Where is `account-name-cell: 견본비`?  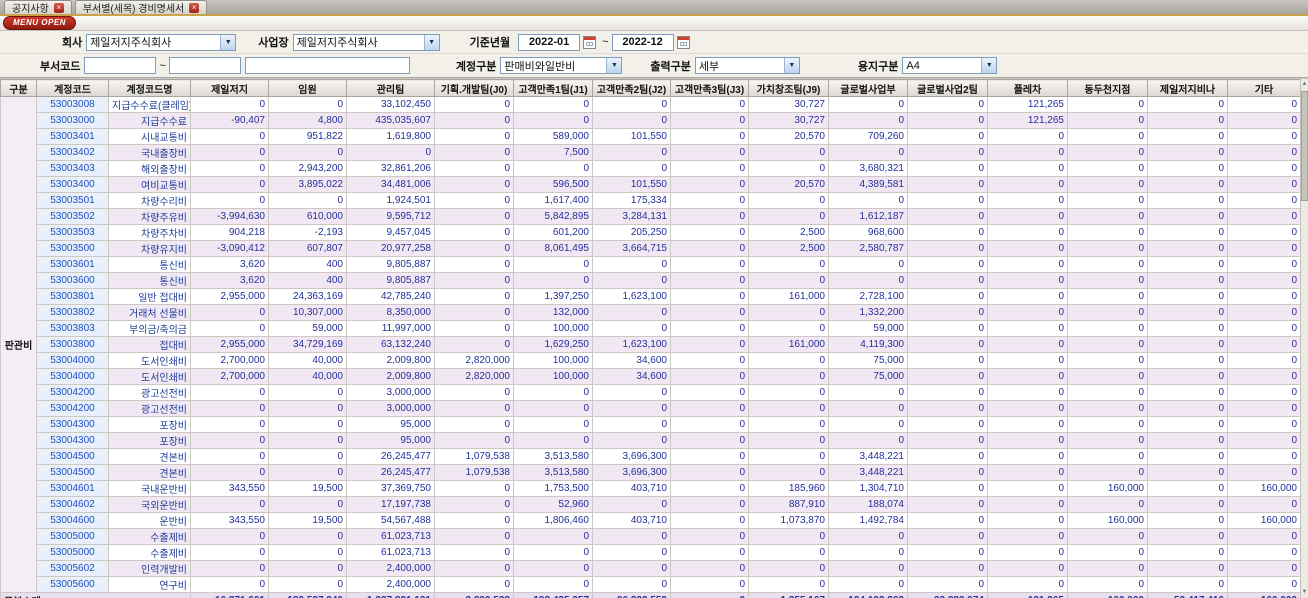 account-name-cell: 견본비 is located at coordinates (149, 456).